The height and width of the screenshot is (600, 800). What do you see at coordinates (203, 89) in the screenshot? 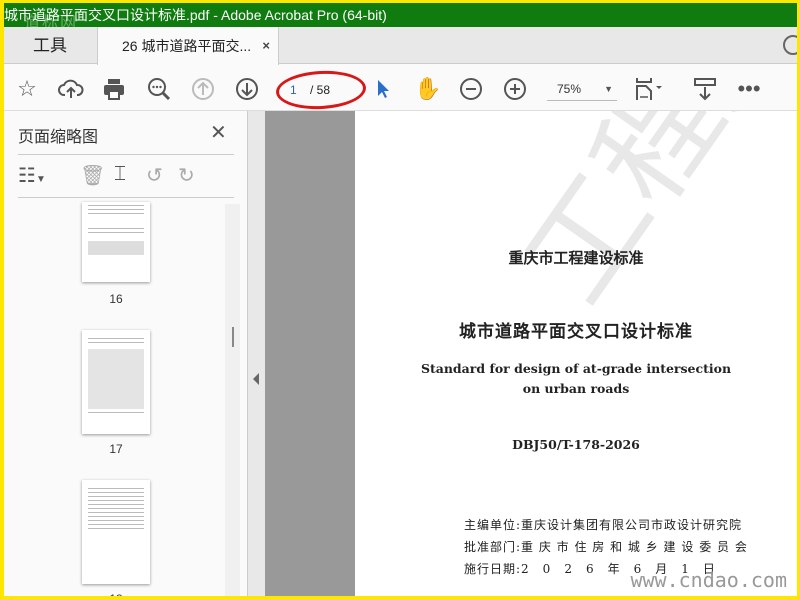
I see `previous-page-icon` at bounding box center [203, 89].